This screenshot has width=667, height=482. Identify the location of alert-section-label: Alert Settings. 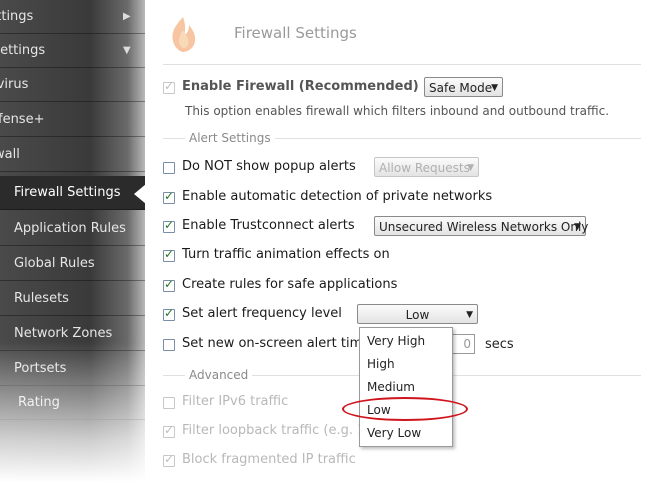
(230, 138).